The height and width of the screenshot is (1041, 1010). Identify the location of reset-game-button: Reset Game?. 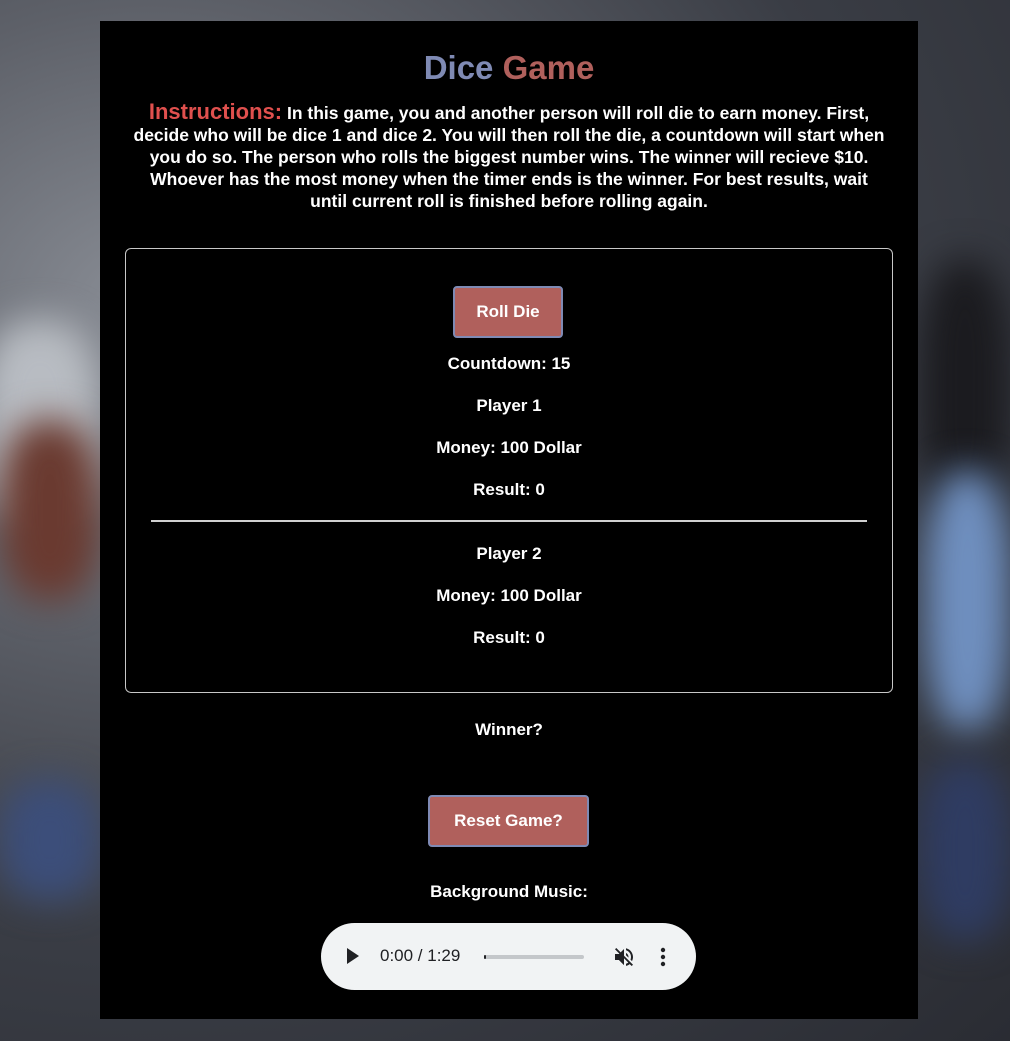
(508, 821).